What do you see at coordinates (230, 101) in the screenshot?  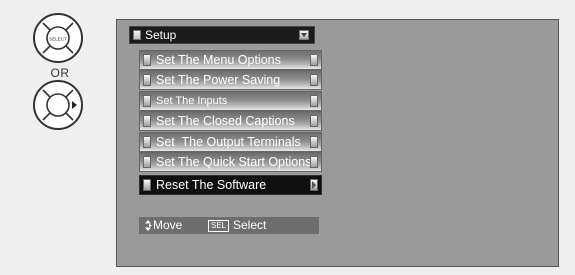 I see `menu-item-inputs: Set The Inputs` at bounding box center [230, 101].